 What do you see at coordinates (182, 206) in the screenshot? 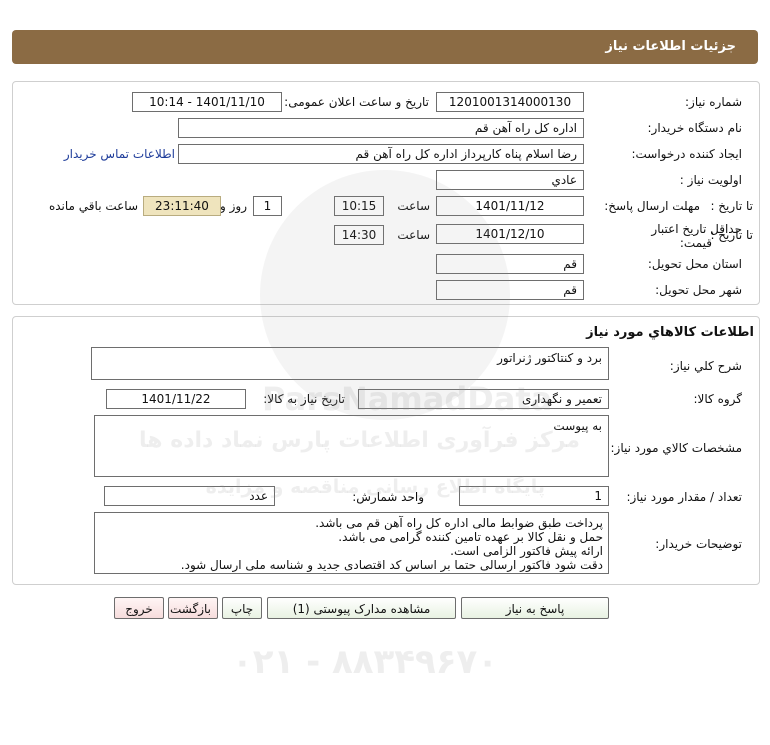
I see `remaining-time-field: 23:11:40` at bounding box center [182, 206].